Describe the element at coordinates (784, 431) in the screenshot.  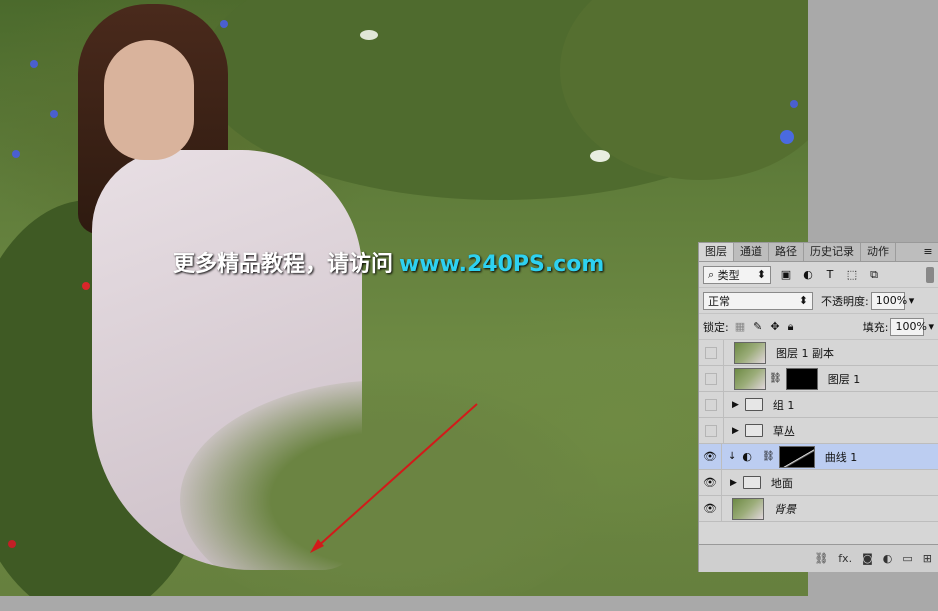
I see `layer-name: 草丛` at that location.